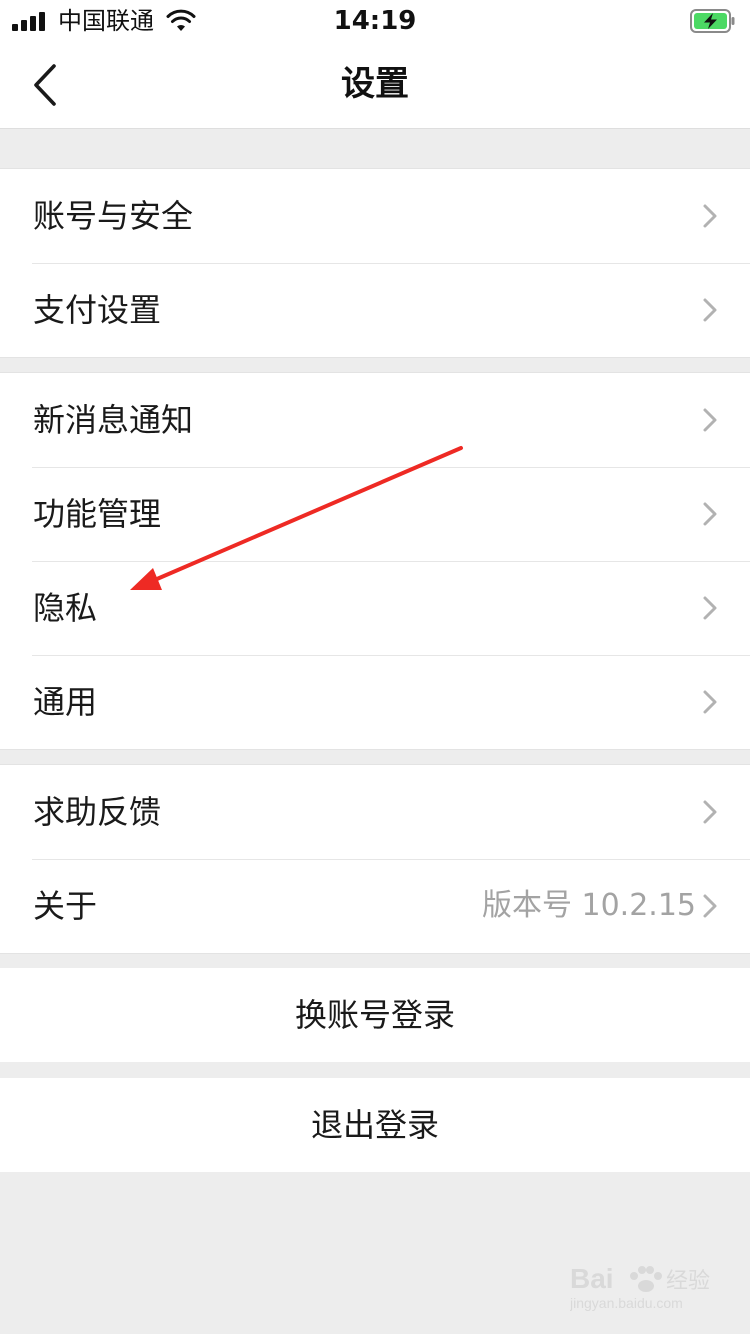 Image resolution: width=750 pixels, height=1334 pixels. I want to click on status-time: 14:19, so click(375, 21).